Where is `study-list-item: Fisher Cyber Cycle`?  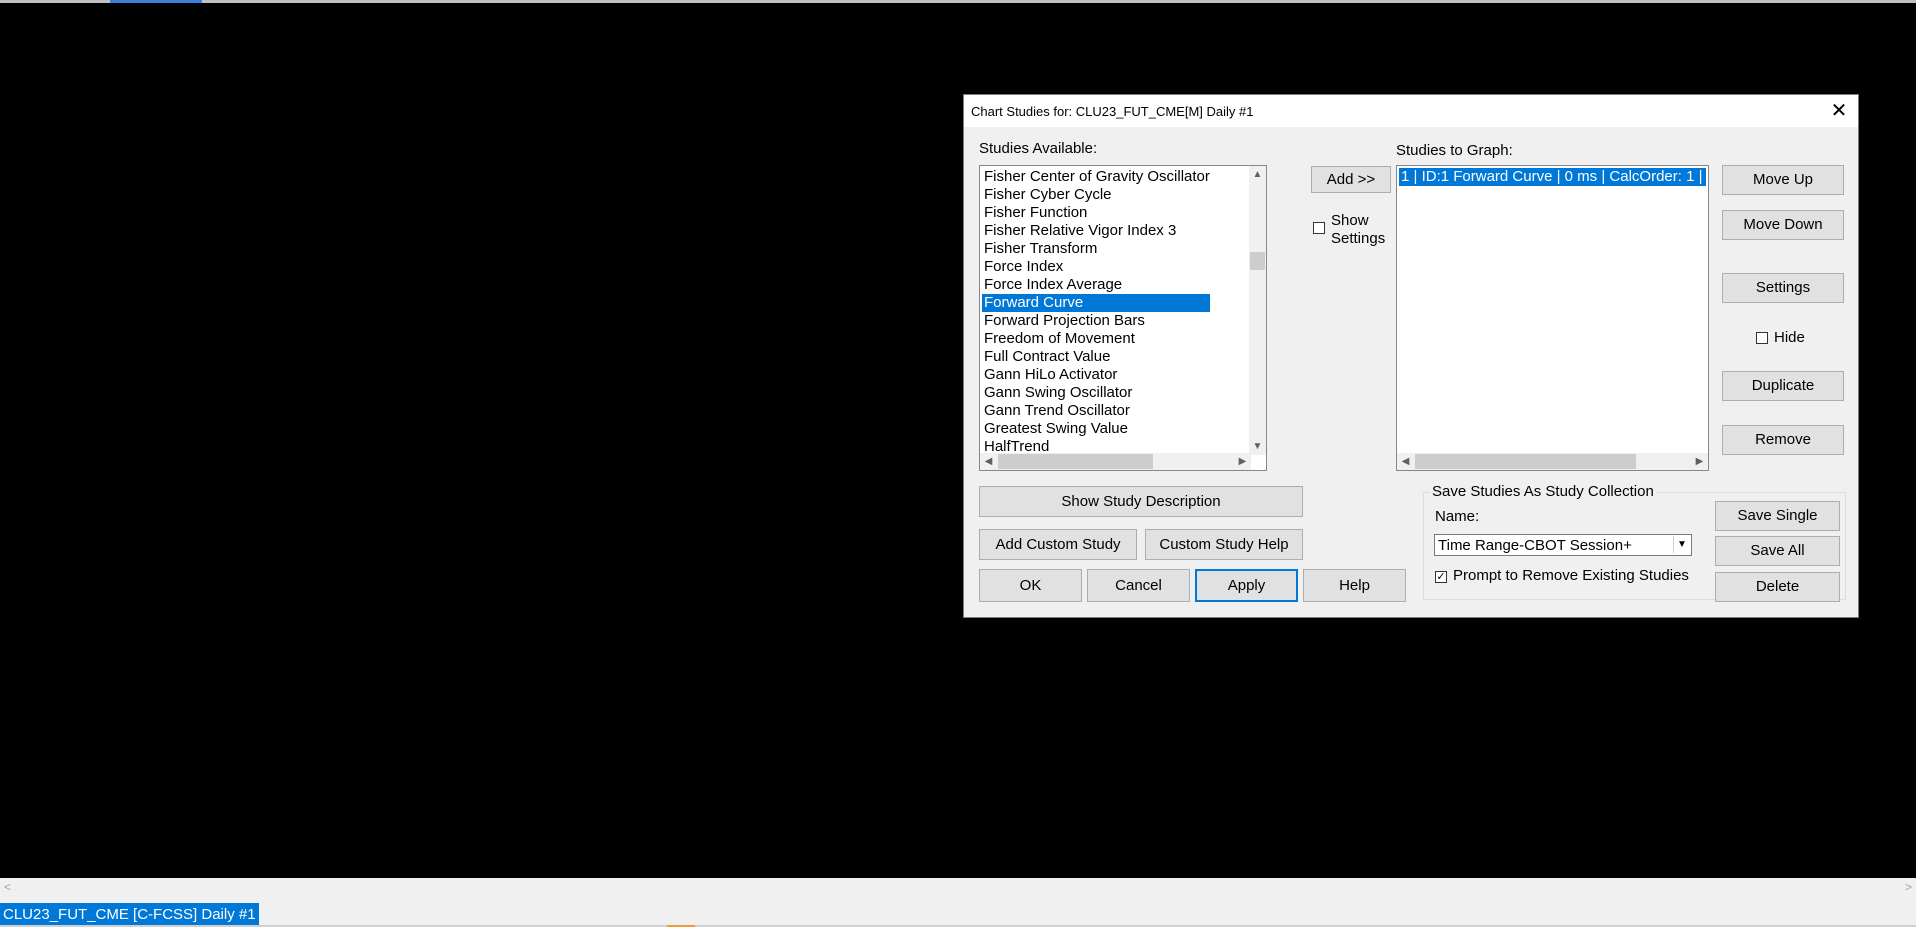
study-list-item: Fisher Cyber Cycle is located at coordinates (1096, 195).